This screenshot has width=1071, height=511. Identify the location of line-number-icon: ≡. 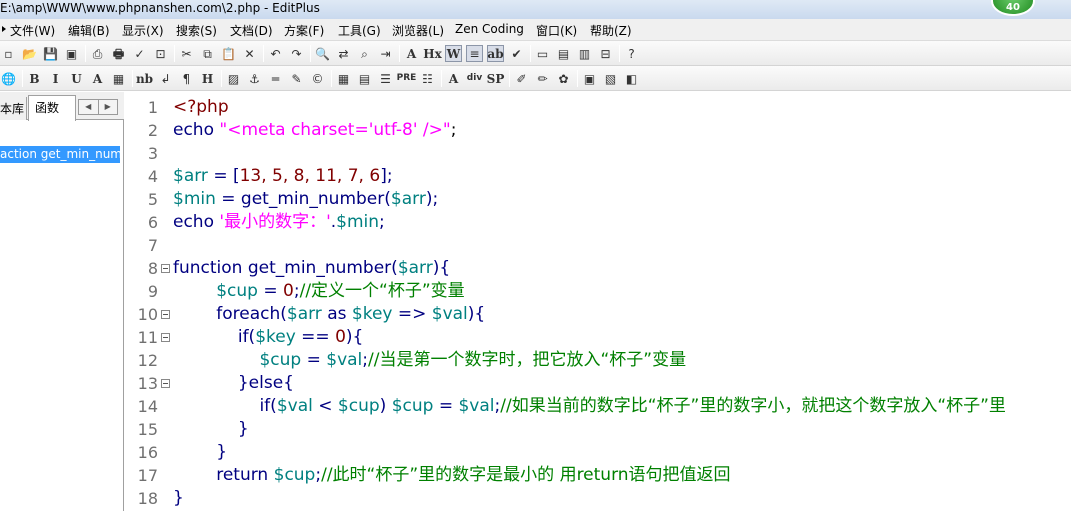
(474, 53).